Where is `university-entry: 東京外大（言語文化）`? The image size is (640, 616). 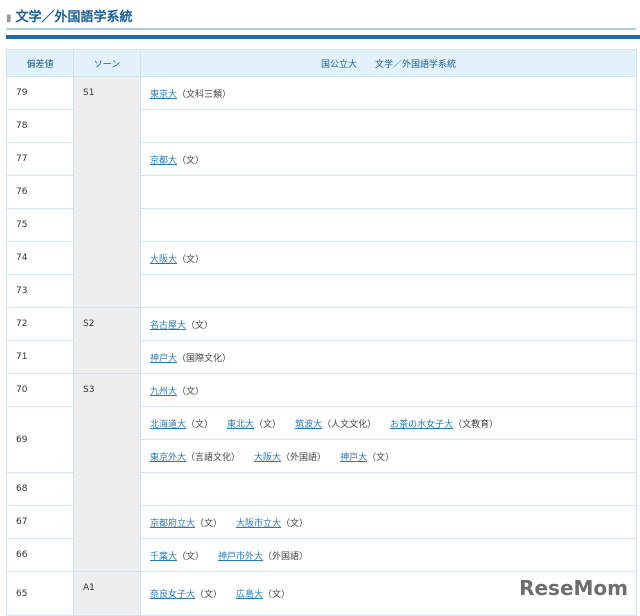 university-entry: 東京外大（言語文化） is located at coordinates (195, 458).